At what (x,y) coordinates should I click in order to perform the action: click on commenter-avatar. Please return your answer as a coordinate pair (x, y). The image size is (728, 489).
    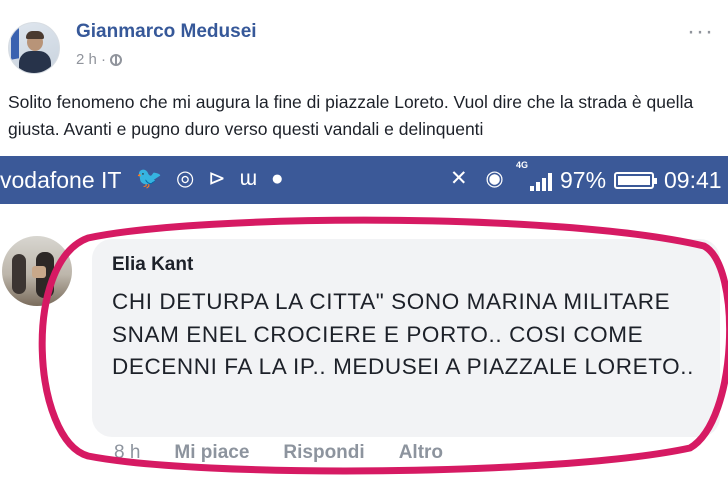
    Looking at the image, I should click on (37, 271).